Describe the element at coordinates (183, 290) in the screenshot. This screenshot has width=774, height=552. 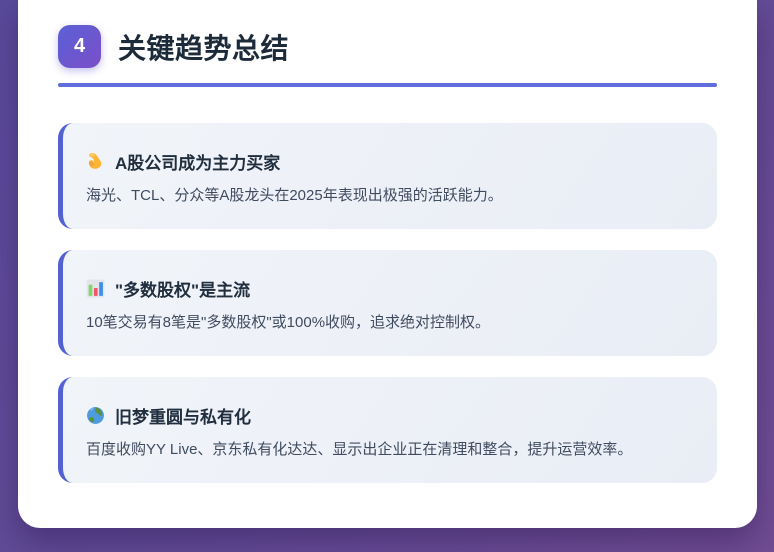
I see `card-title: "多数股权"是主流` at that location.